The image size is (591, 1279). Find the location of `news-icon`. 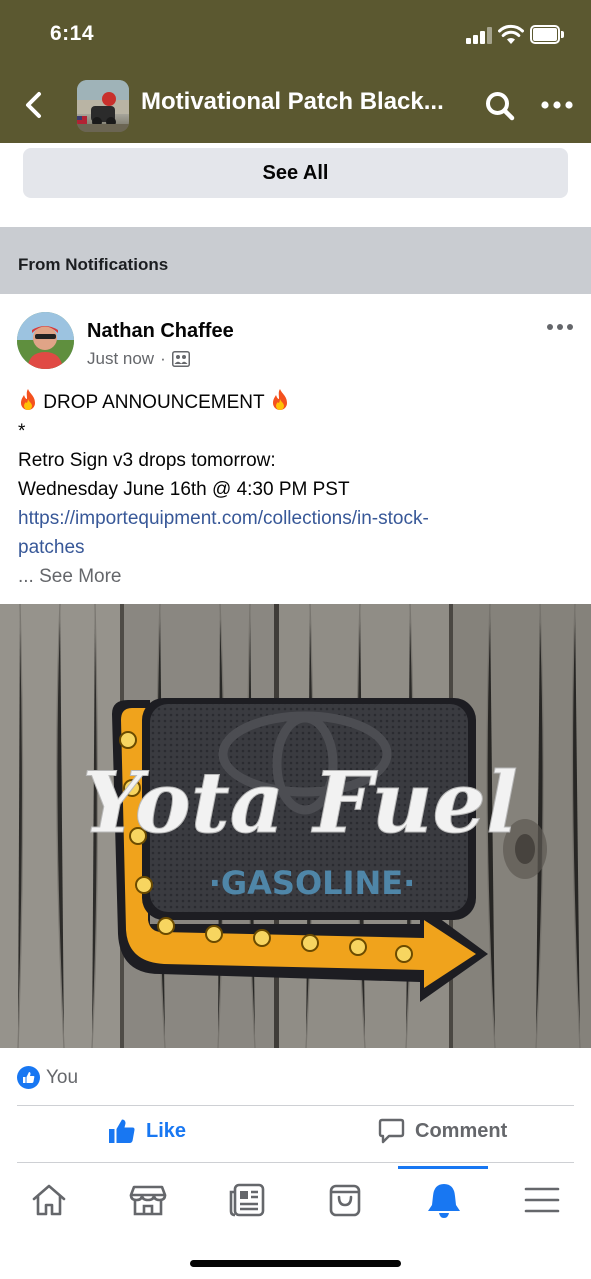

news-icon is located at coordinates (247, 1200).